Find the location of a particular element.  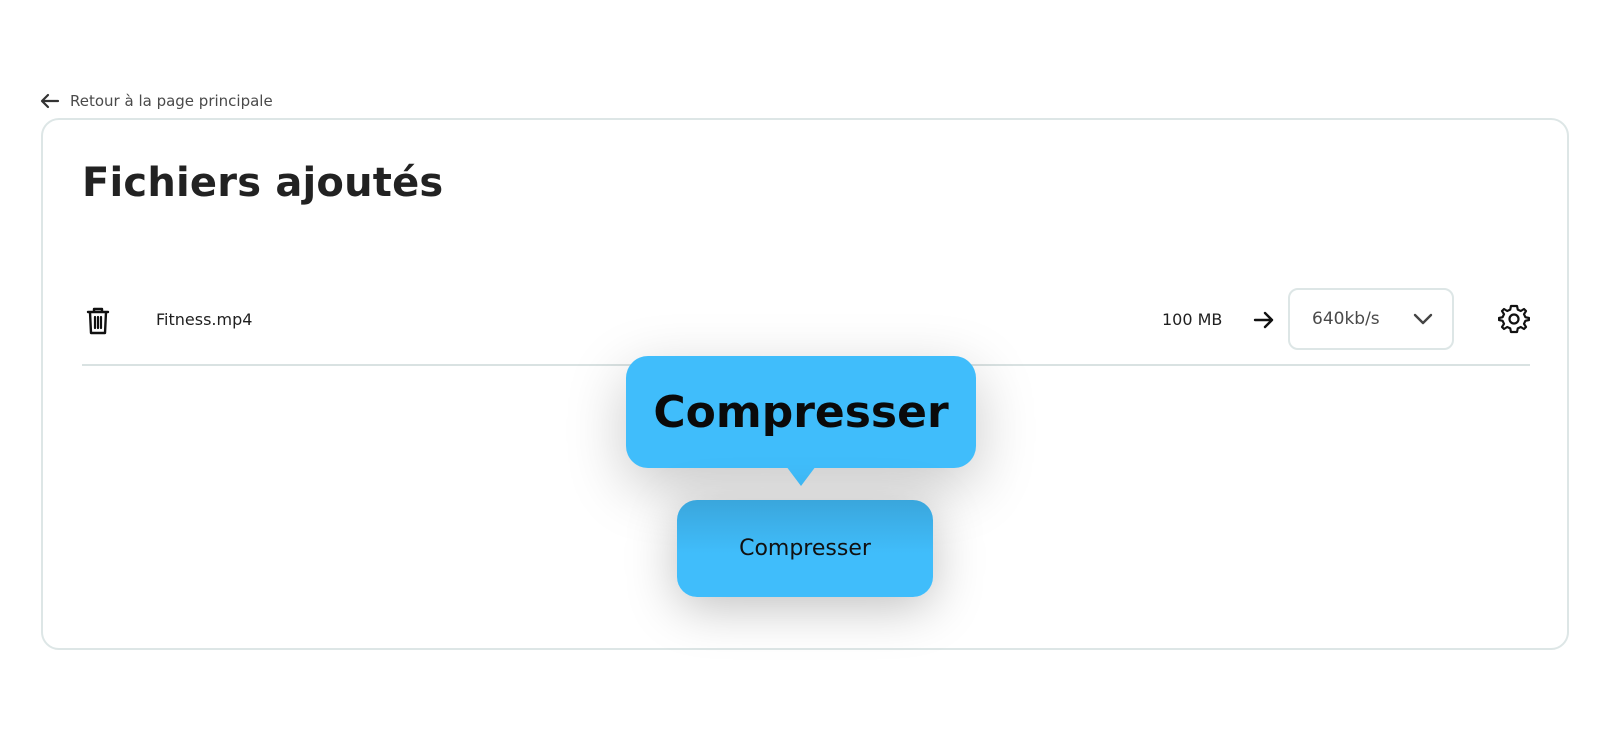

back-link: Retour à la page principale is located at coordinates (156, 101).